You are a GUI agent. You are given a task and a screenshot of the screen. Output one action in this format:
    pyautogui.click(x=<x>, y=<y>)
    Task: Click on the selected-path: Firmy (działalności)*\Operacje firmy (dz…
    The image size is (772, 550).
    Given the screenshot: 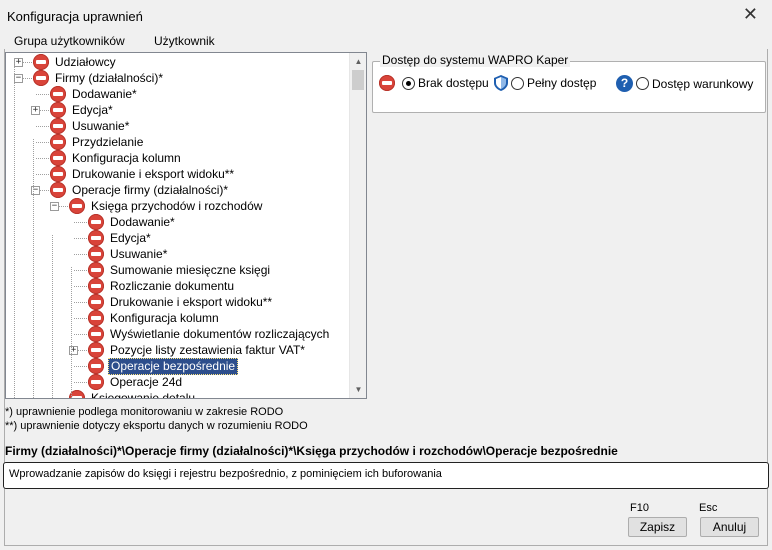 What is the action you would take?
    pyautogui.click(x=311, y=451)
    